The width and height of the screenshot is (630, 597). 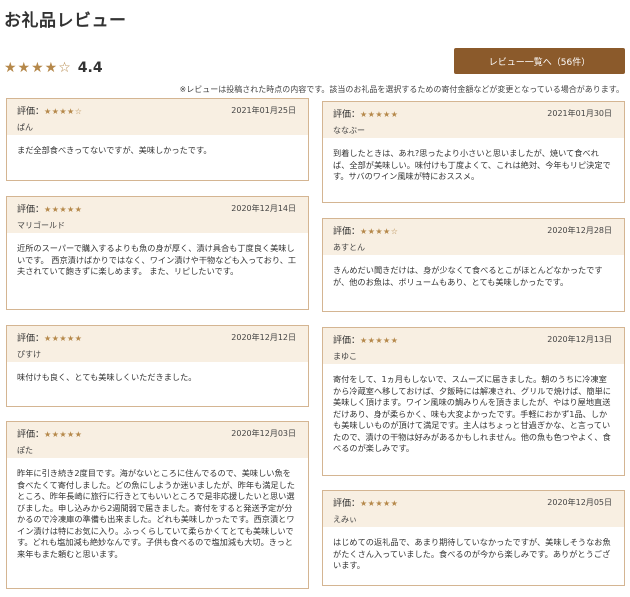 I want to click on review-header: 評価：★★★★☆ 2021年01月25日 ぱん, so click(x=157, y=117).